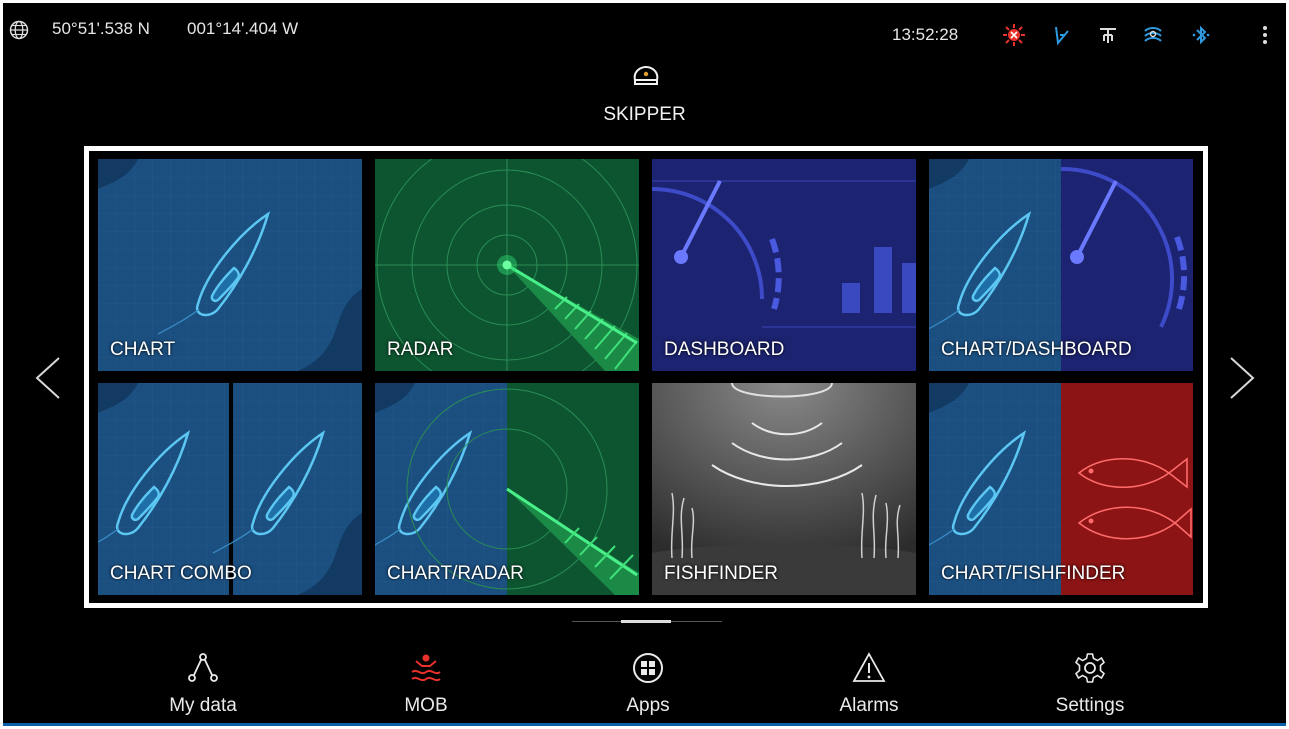 Image resolution: width=1289 pixels, height=729 pixels. What do you see at coordinates (724, 349) in the screenshot?
I see `app-tile-label: DASHBOARD` at bounding box center [724, 349].